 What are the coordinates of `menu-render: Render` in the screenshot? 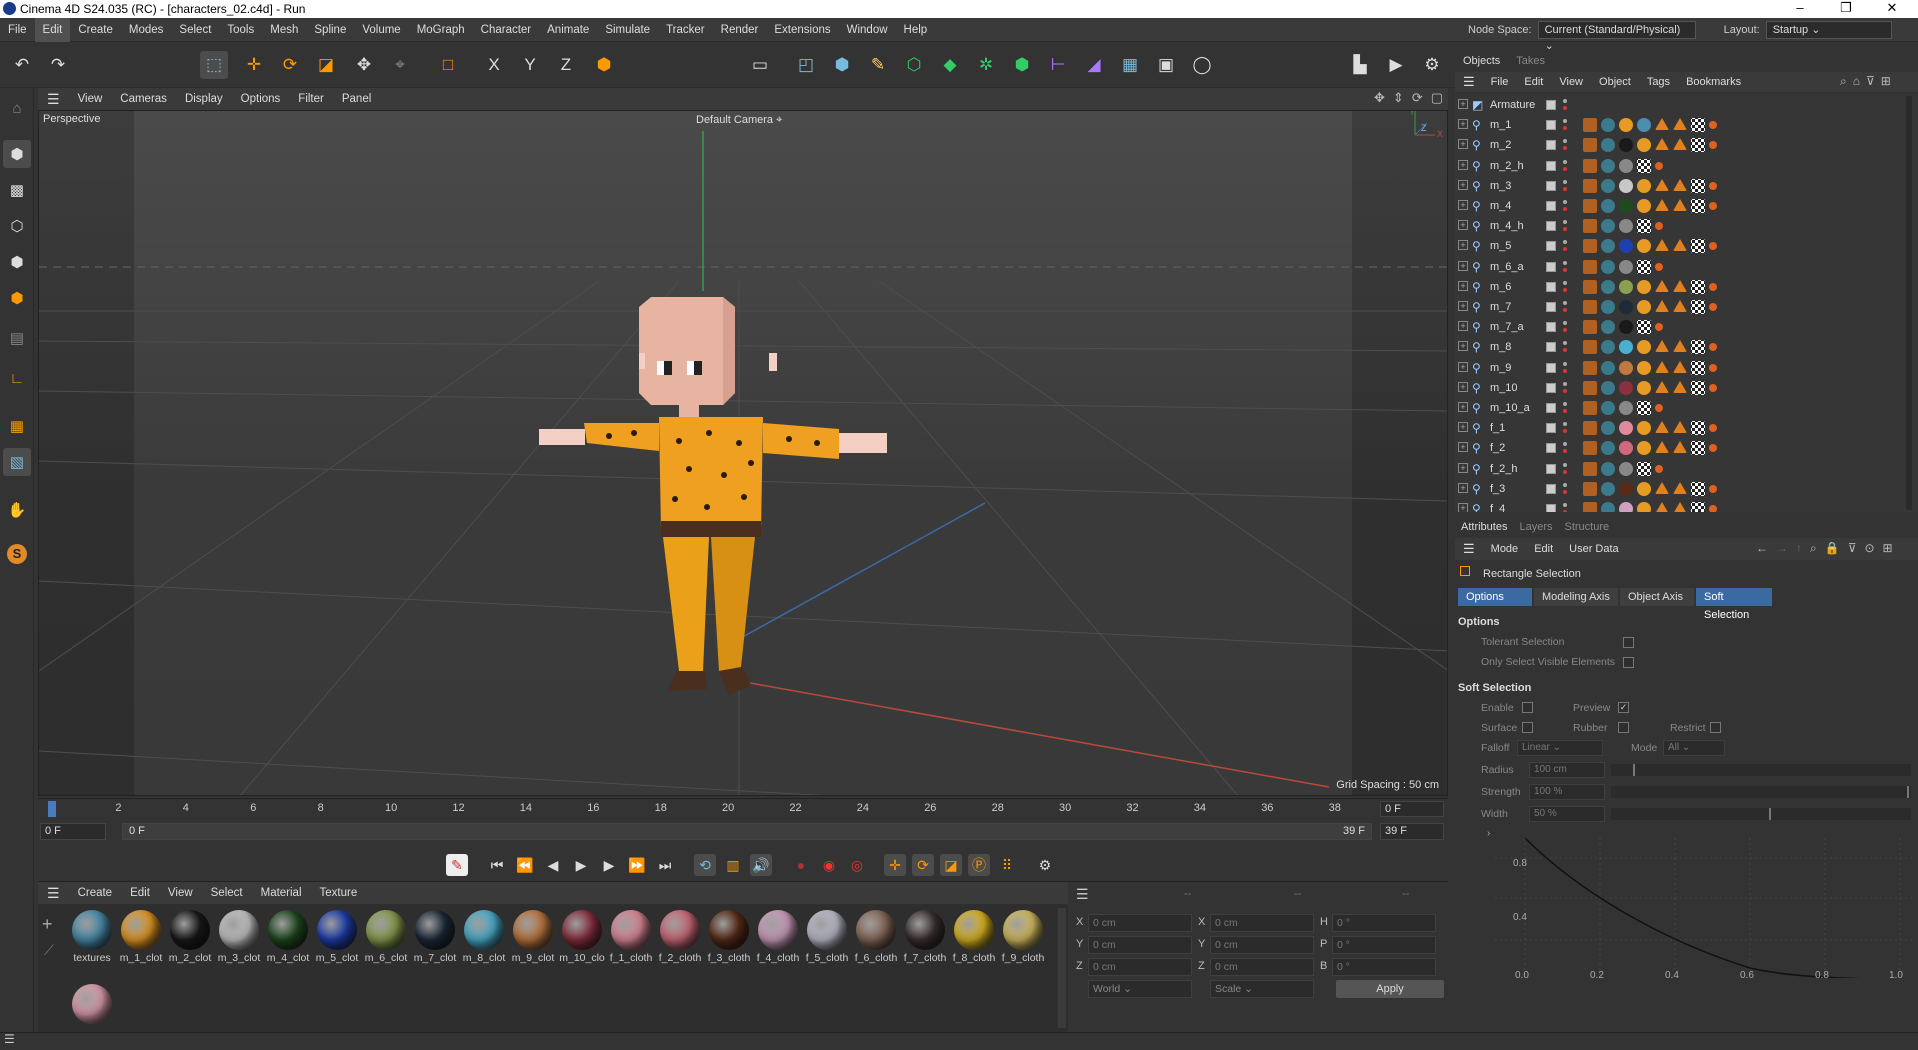 It's located at (740, 30).